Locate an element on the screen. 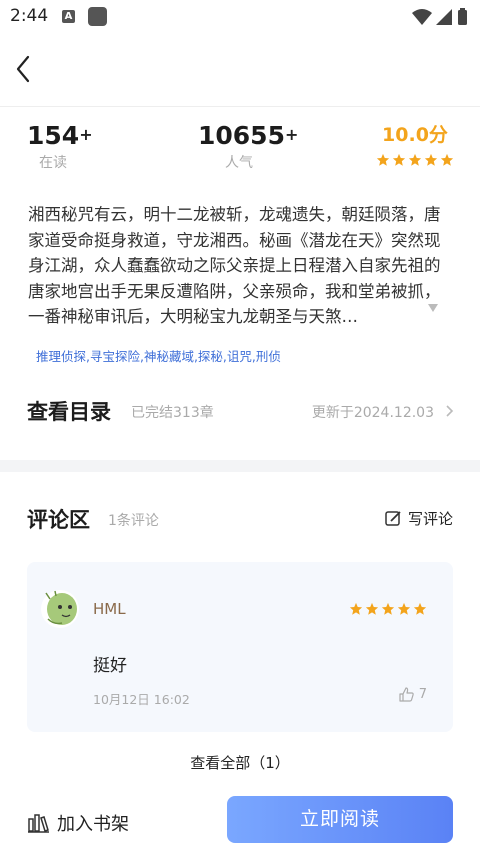 The width and height of the screenshot is (480, 853). read-now-button: 立即阅读 is located at coordinates (340, 819).